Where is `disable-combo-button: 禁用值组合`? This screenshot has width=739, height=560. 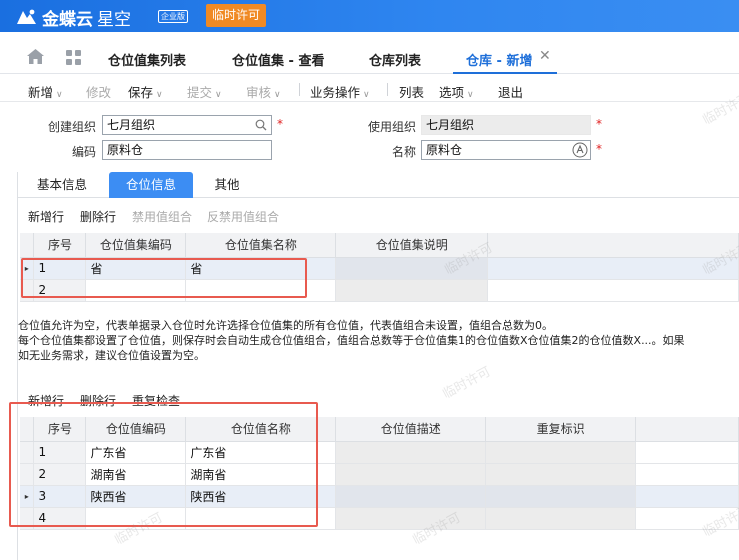
disable-combo-button: 禁用值组合 is located at coordinates (162, 216).